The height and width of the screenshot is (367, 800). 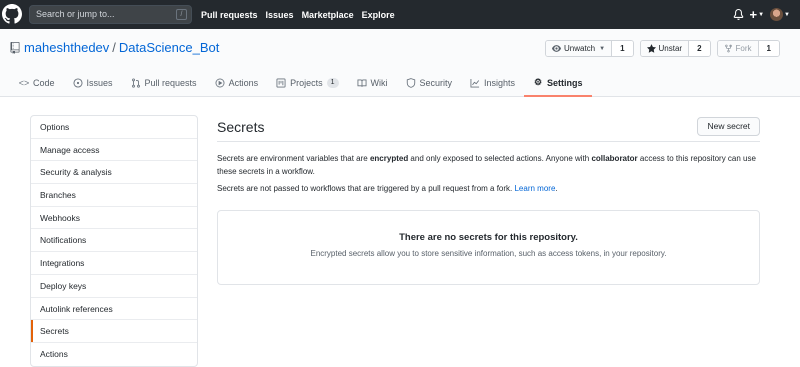 I want to click on tab-security: Security, so click(x=429, y=83).